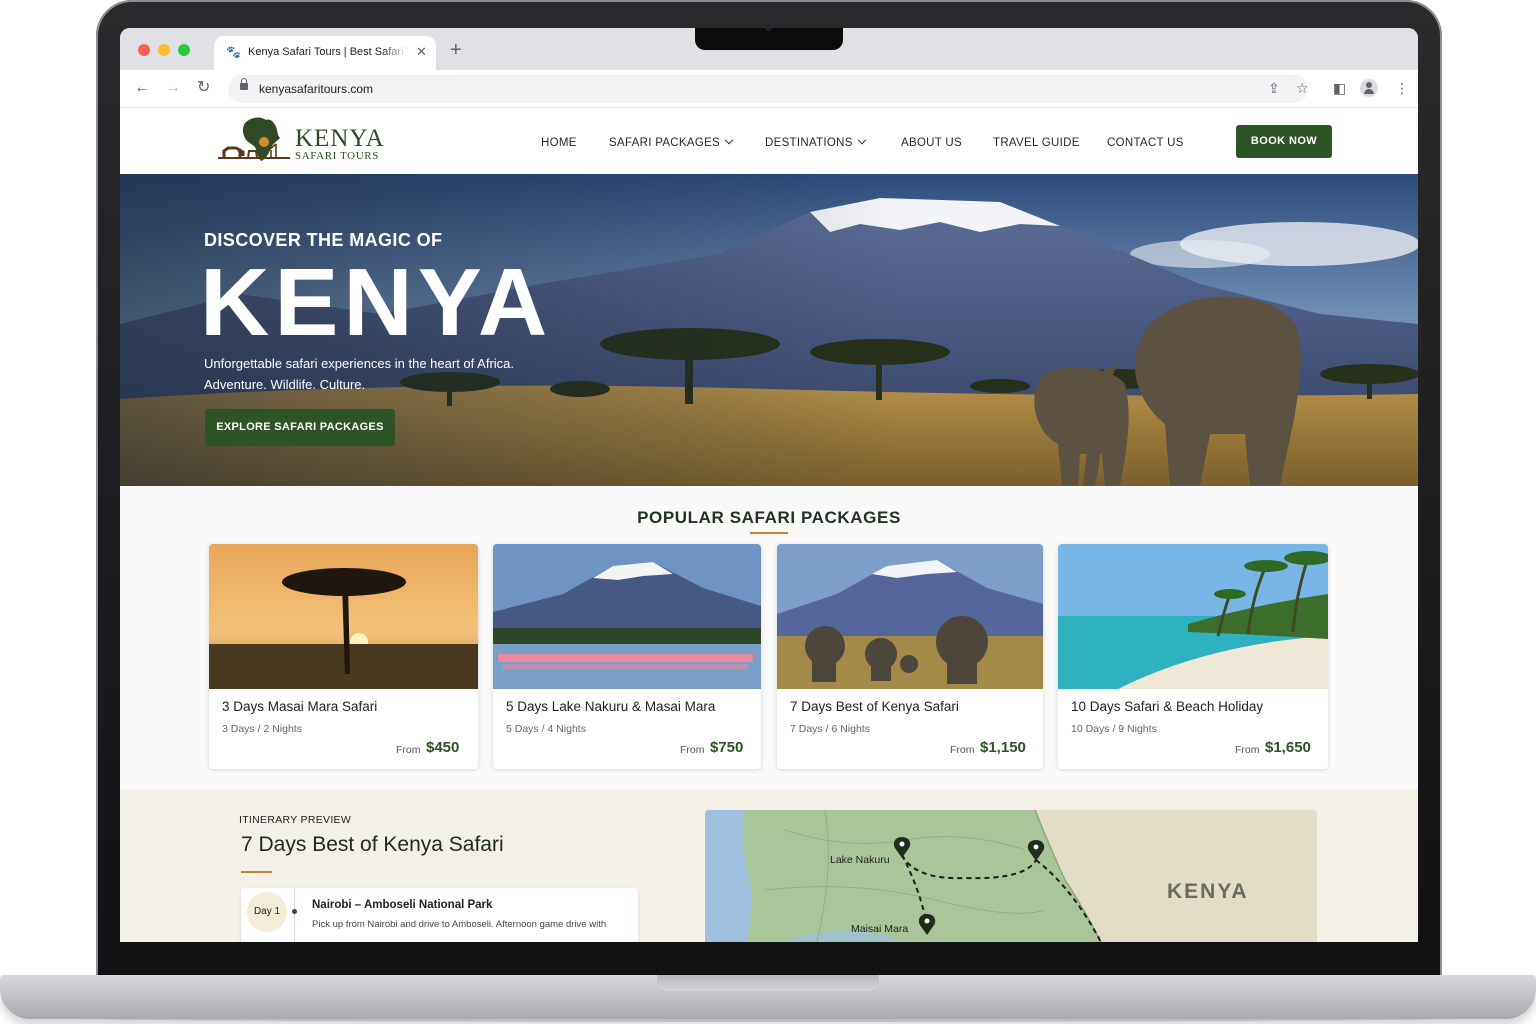  Describe the element at coordinates (294, 915) in the screenshot. I see `timeline-line` at that location.